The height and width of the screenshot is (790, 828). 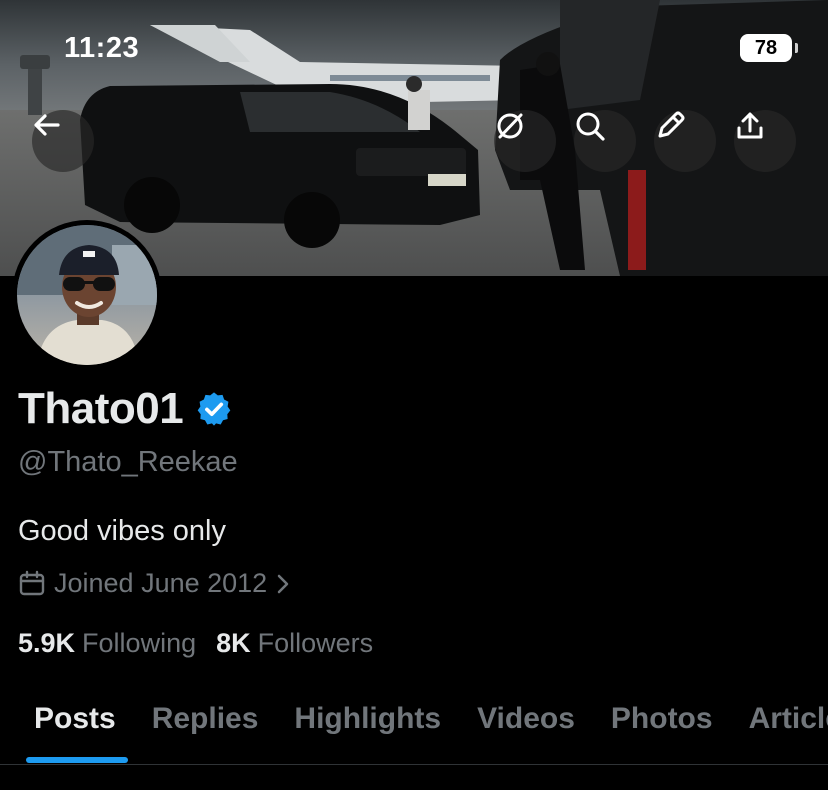 I want to click on share-button, so click(x=765, y=141).